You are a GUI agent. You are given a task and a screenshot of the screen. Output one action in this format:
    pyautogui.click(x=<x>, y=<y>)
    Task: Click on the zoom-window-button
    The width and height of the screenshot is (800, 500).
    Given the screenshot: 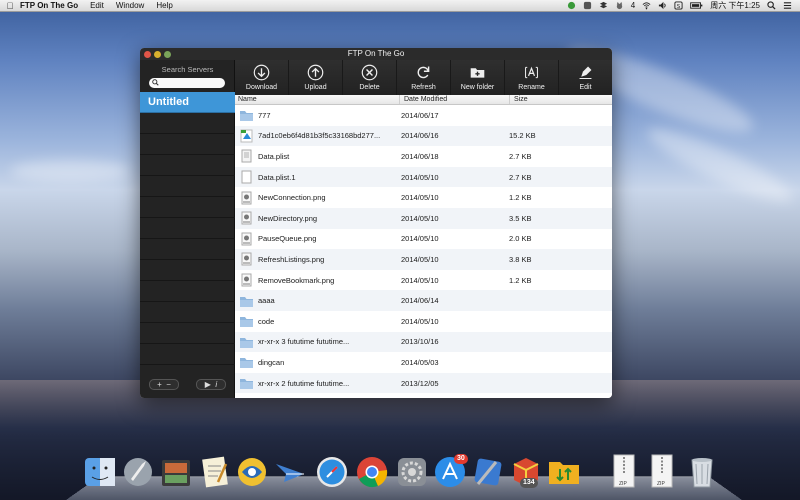 What is the action you would take?
    pyautogui.click(x=167, y=54)
    